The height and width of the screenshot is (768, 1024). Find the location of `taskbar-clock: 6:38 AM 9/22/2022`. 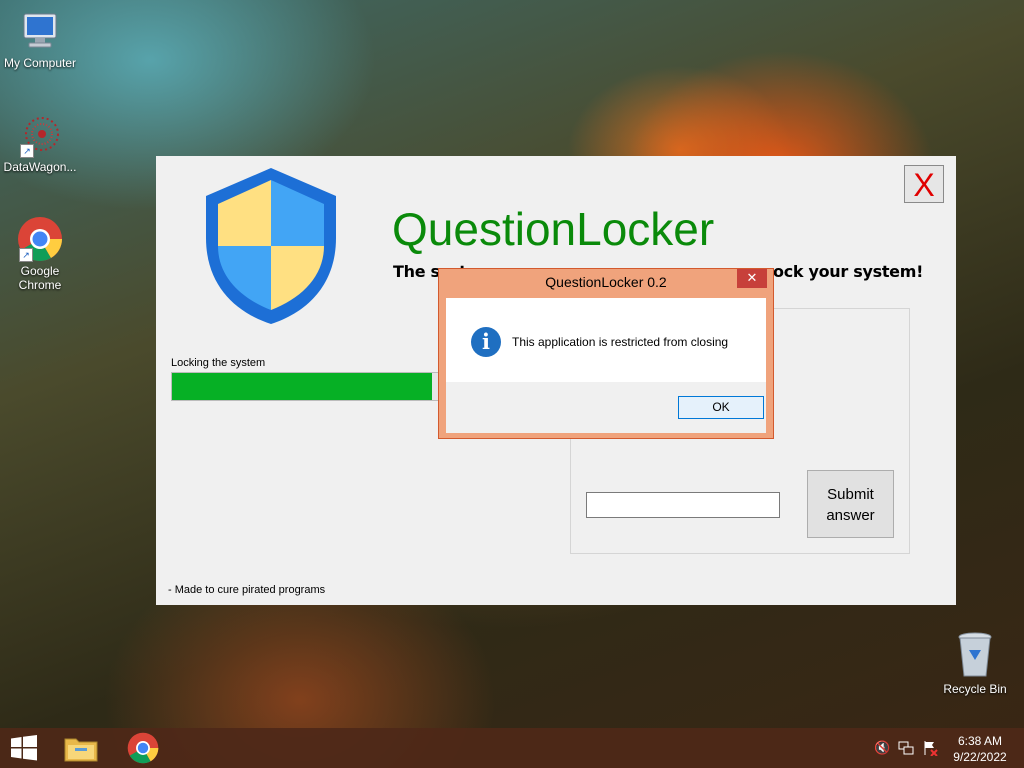

taskbar-clock: 6:38 AM 9/22/2022 is located at coordinates (980, 749).